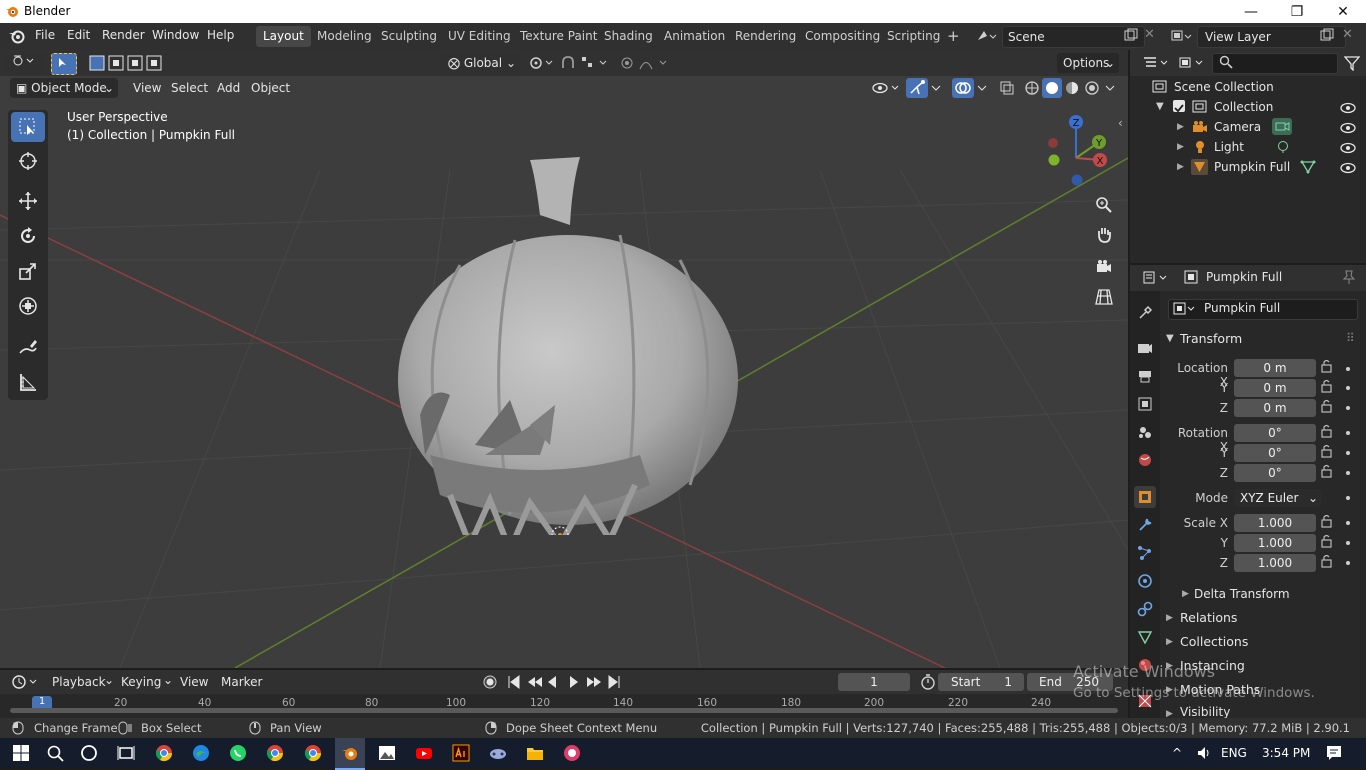  Describe the element at coordinates (175, 35) in the screenshot. I see `menu-window: Window` at that location.